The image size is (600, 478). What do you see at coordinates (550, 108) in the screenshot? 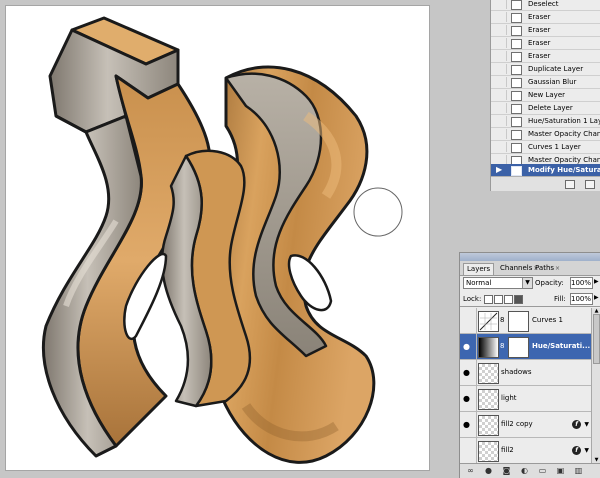
I see `history-item-label: Delete Layer` at bounding box center [550, 108].